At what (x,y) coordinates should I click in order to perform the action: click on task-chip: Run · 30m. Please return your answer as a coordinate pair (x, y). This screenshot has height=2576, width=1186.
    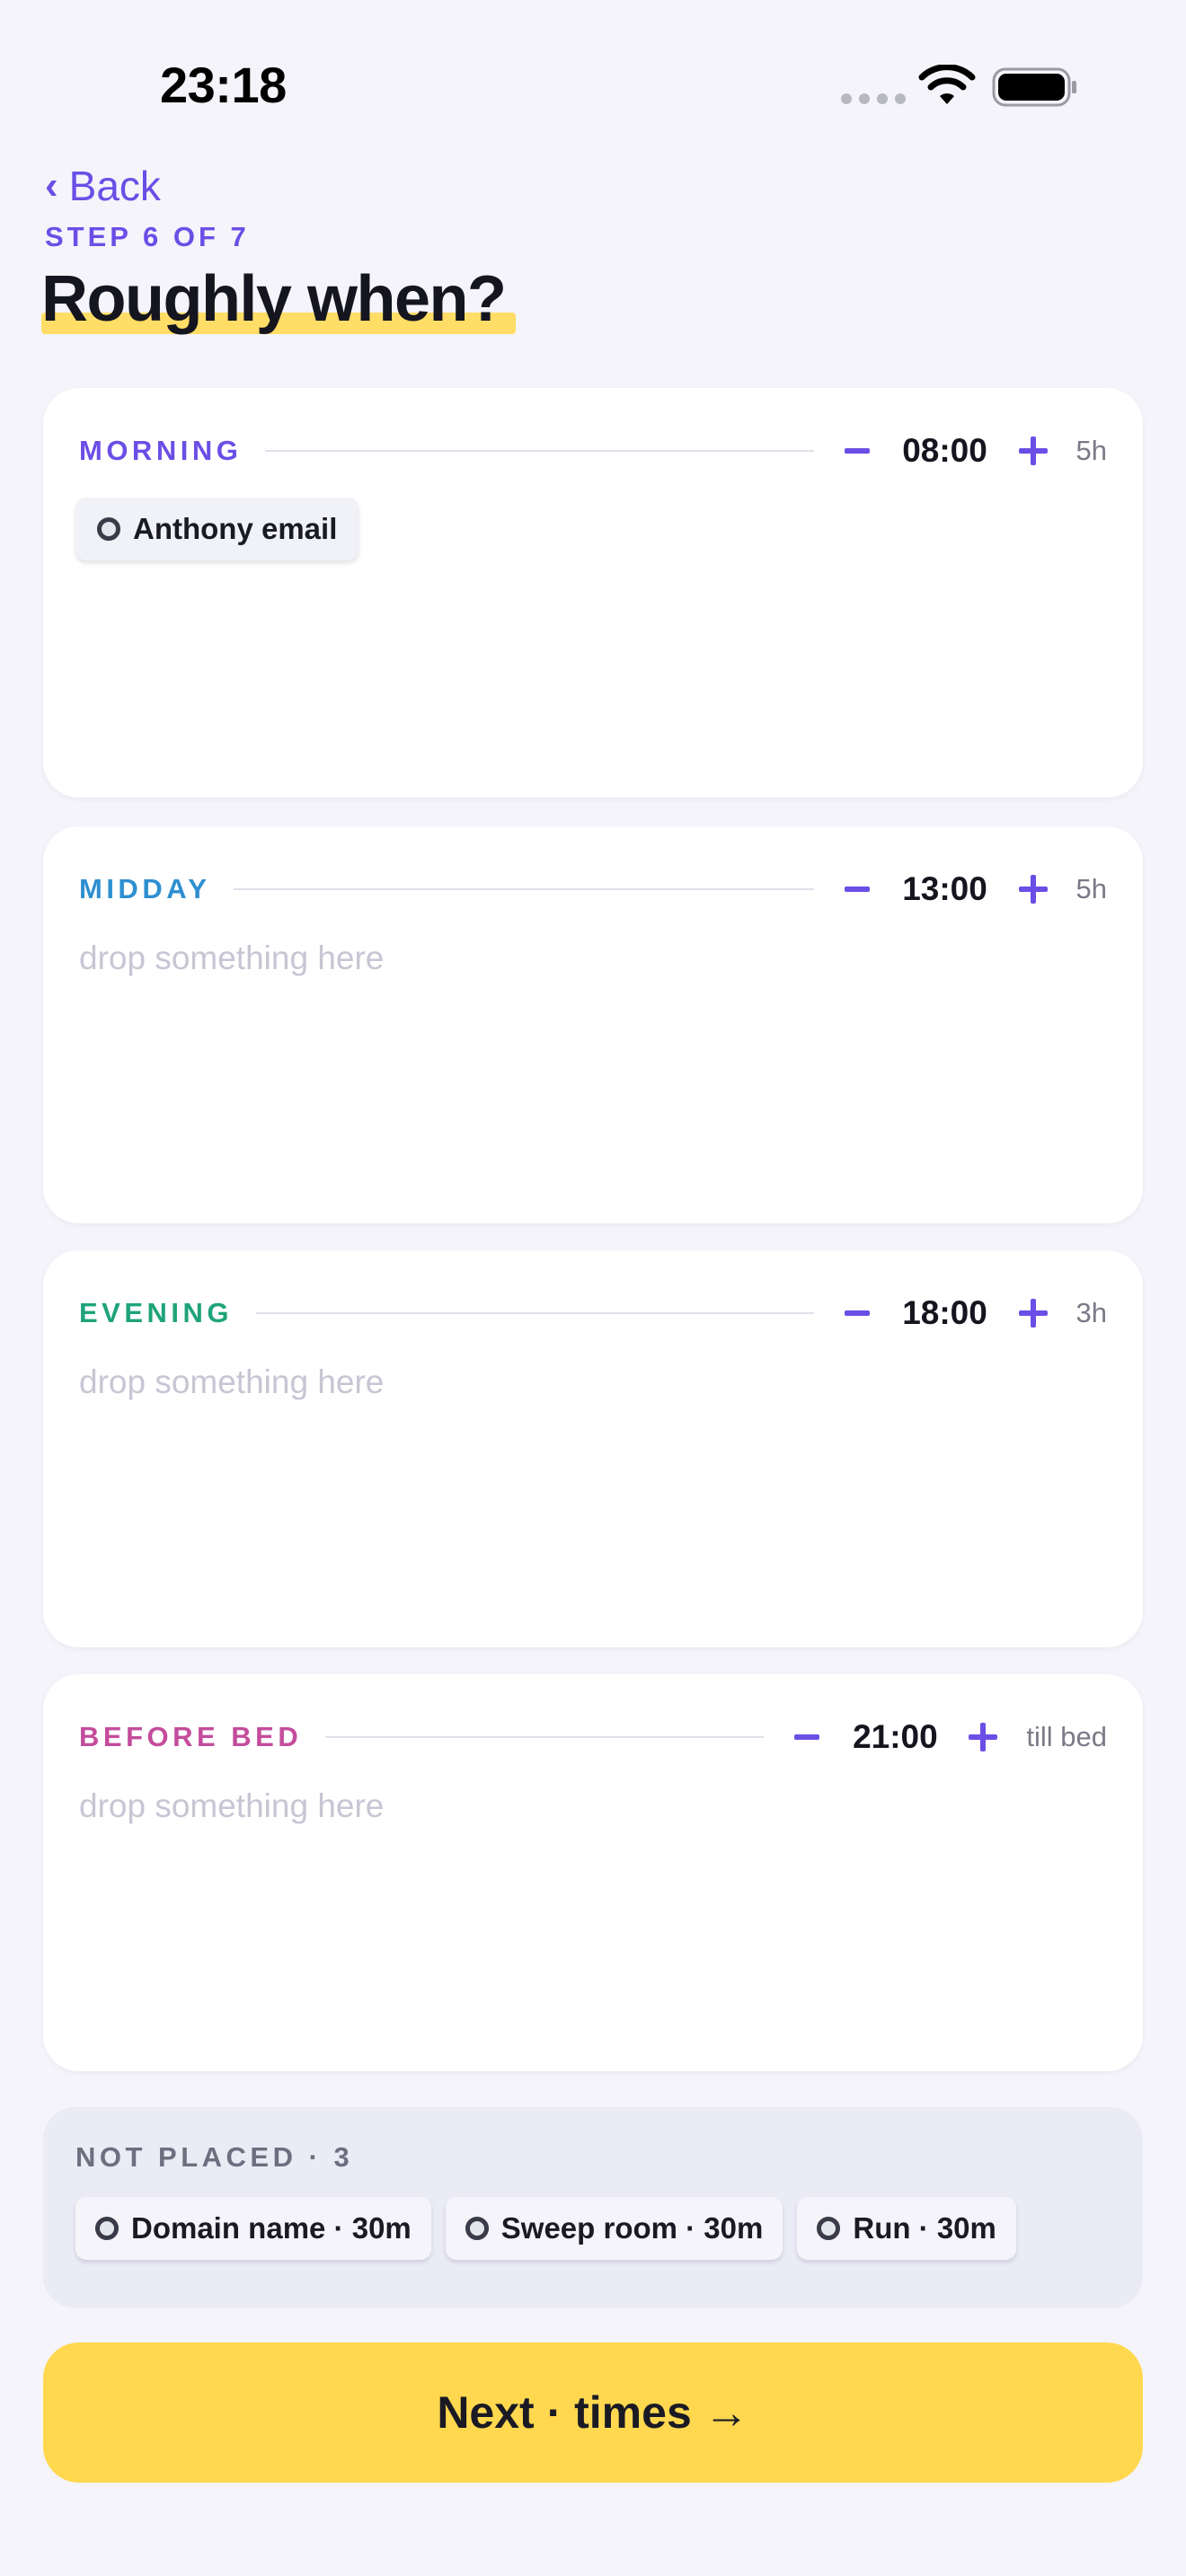
    Looking at the image, I should click on (906, 2228).